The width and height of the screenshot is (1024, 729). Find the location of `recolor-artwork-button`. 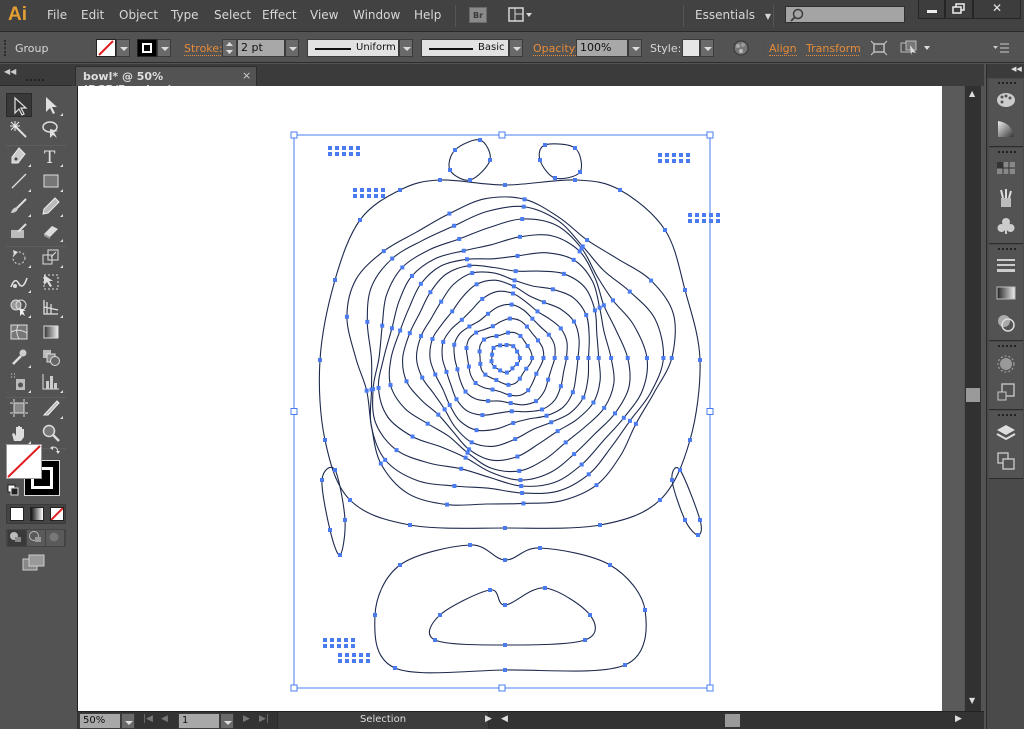

recolor-artwork-button is located at coordinates (741, 49).